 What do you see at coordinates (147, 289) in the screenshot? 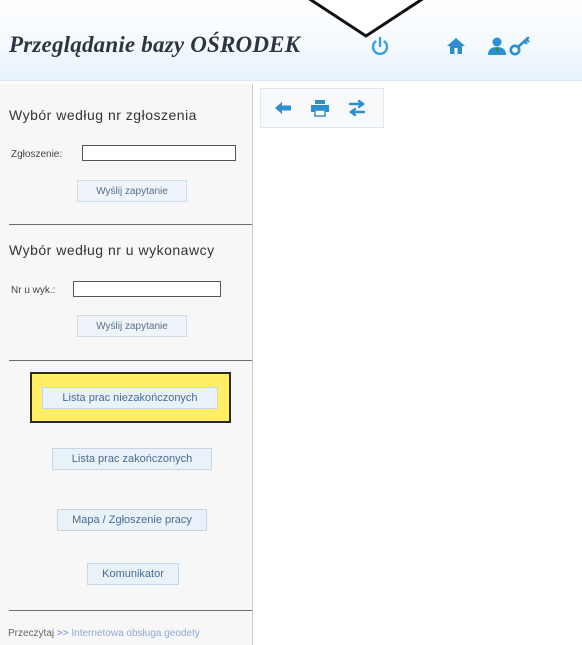
I see `contractor-number-input` at bounding box center [147, 289].